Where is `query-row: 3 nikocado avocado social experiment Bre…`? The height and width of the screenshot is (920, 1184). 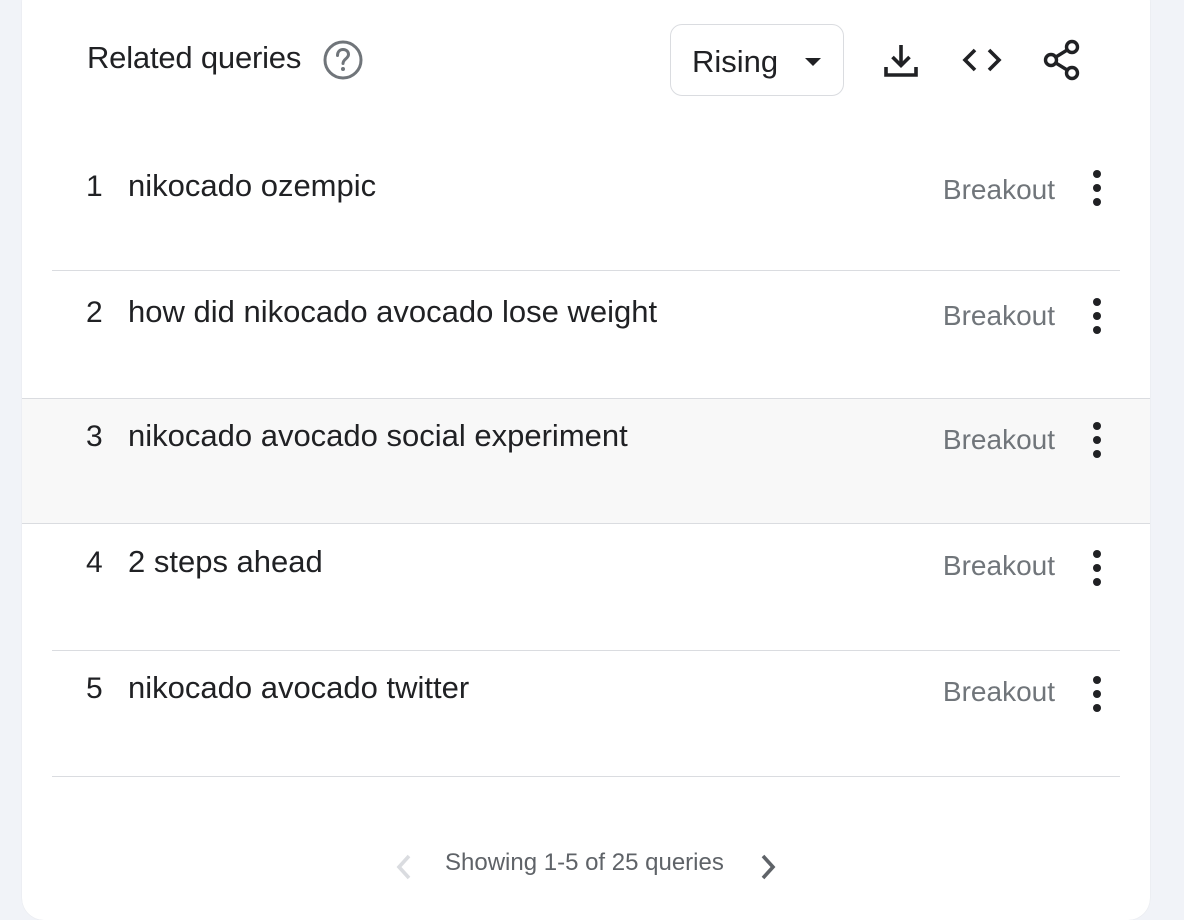 query-row: 3 nikocado avocado social experiment Bre… is located at coordinates (586, 461).